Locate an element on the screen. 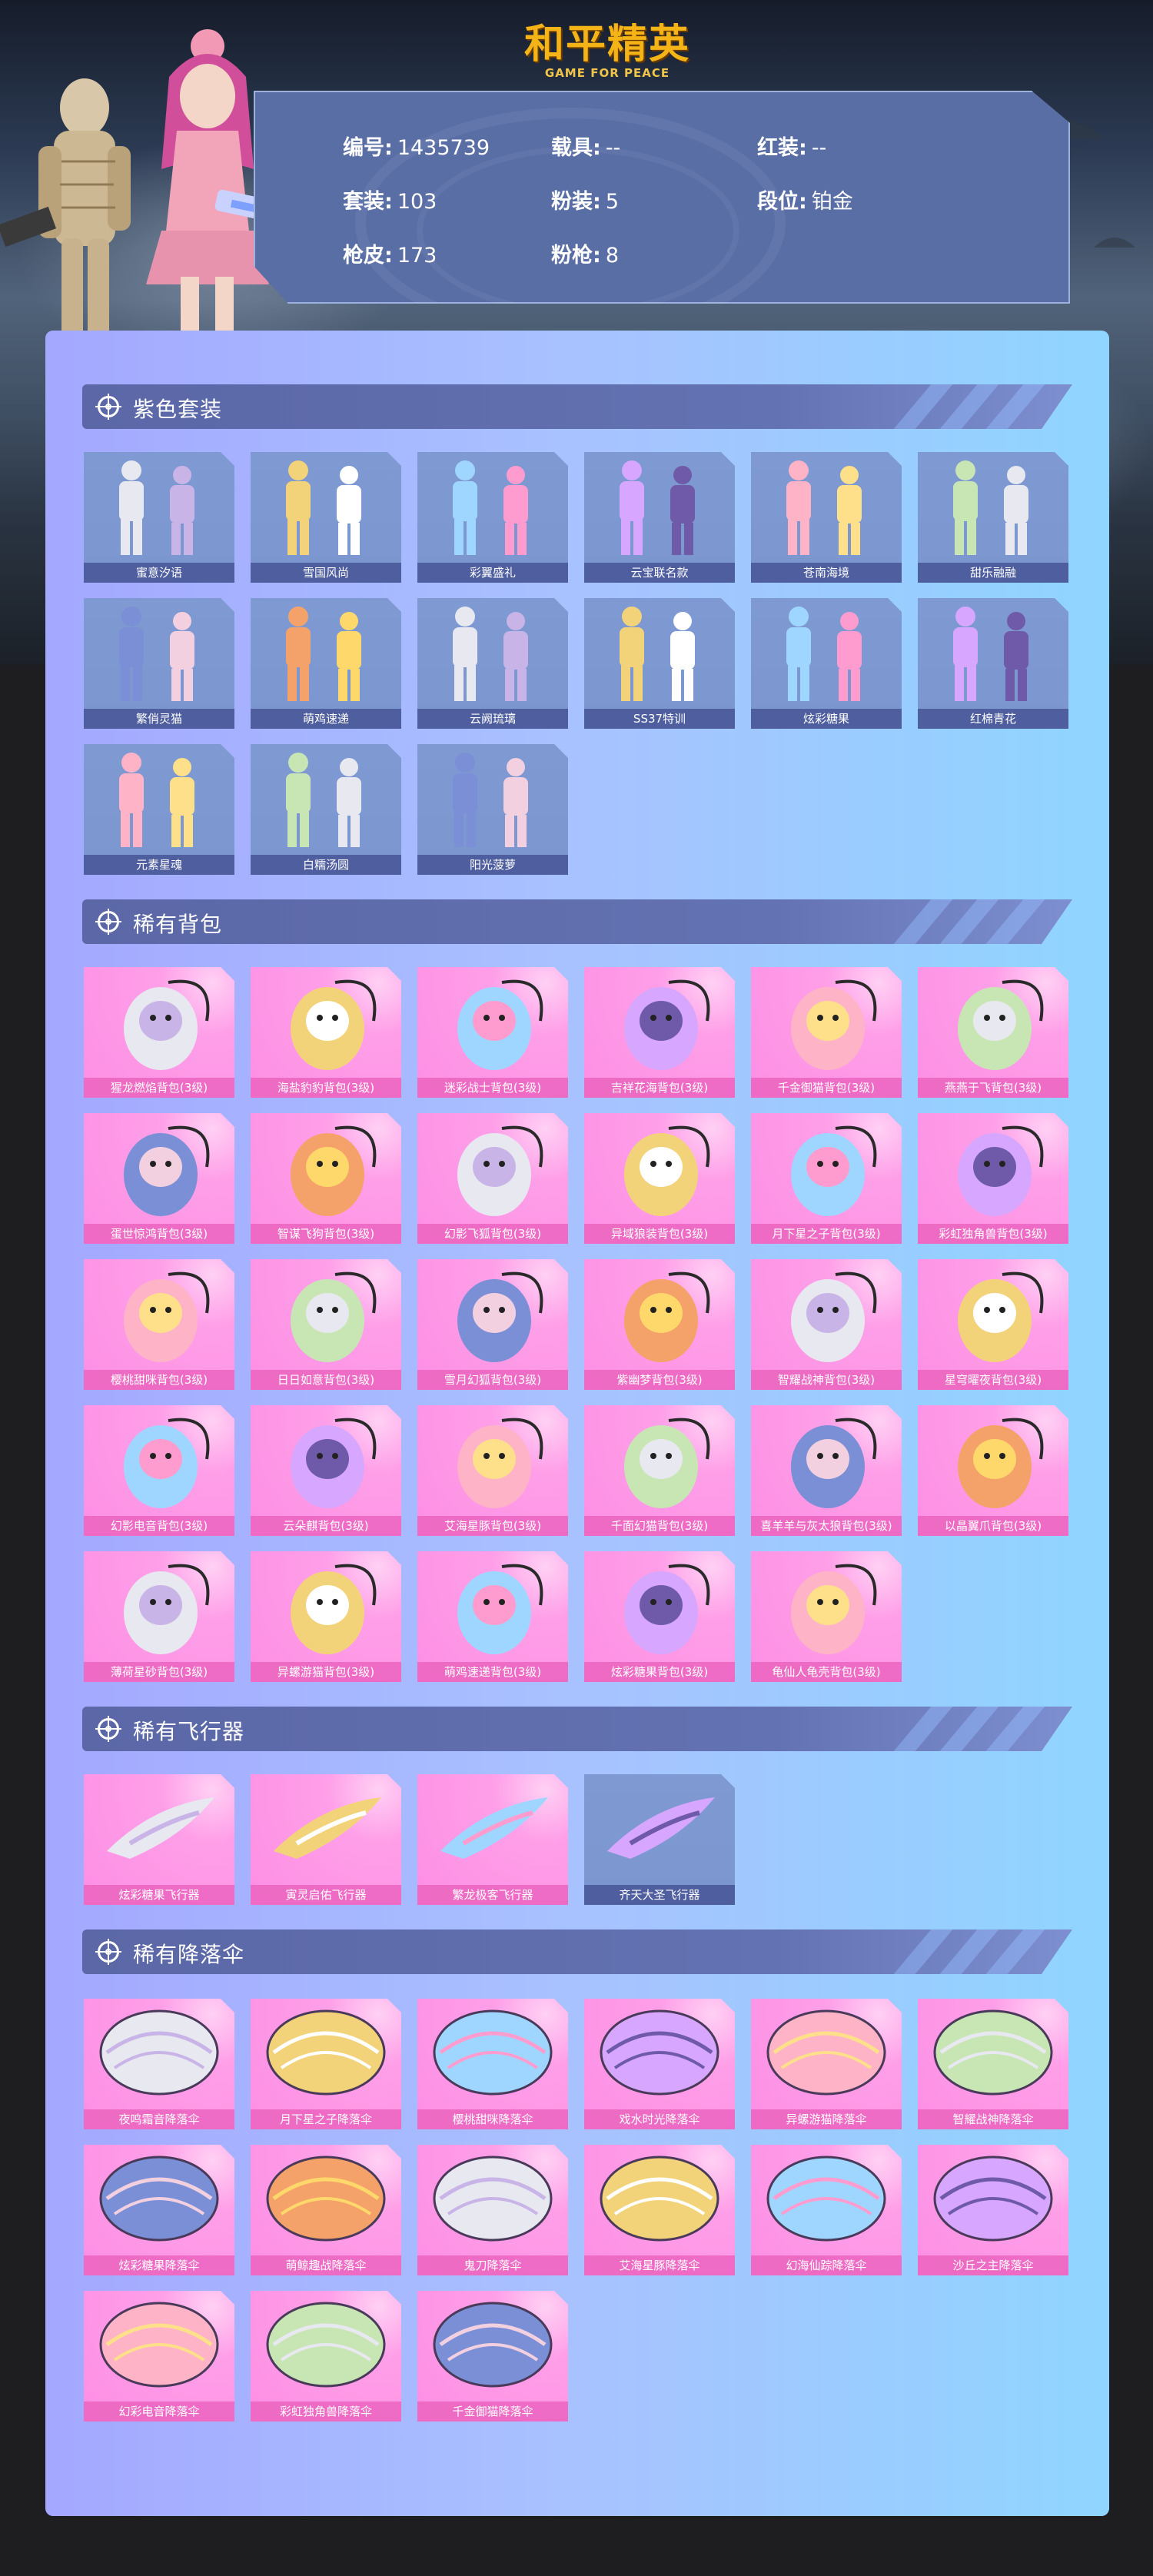 The height and width of the screenshot is (2576, 1153). logo-subtitle: GAME FOR PEACE is located at coordinates (607, 73).